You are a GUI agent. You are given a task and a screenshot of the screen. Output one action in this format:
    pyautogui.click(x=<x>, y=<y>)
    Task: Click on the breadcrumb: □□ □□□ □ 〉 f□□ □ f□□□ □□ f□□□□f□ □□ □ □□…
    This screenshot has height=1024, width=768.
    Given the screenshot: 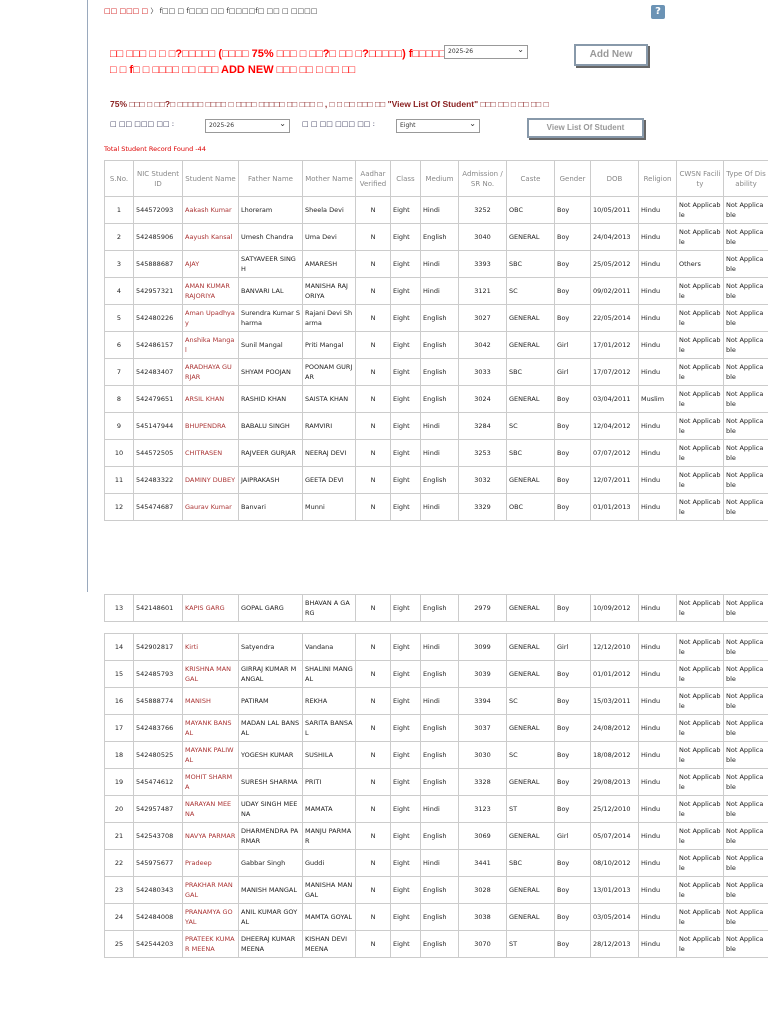 What is the action you would take?
    pyautogui.click(x=211, y=11)
    